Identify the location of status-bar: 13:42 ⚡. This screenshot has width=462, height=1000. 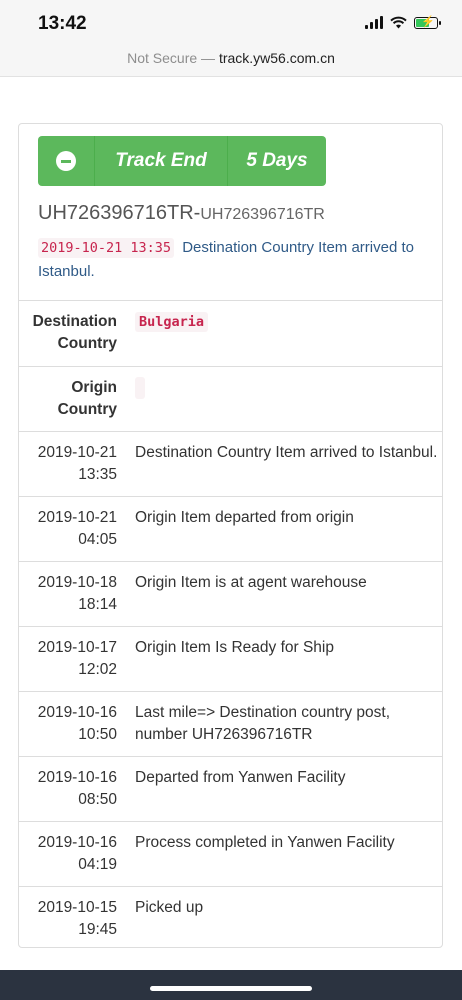
(231, 22).